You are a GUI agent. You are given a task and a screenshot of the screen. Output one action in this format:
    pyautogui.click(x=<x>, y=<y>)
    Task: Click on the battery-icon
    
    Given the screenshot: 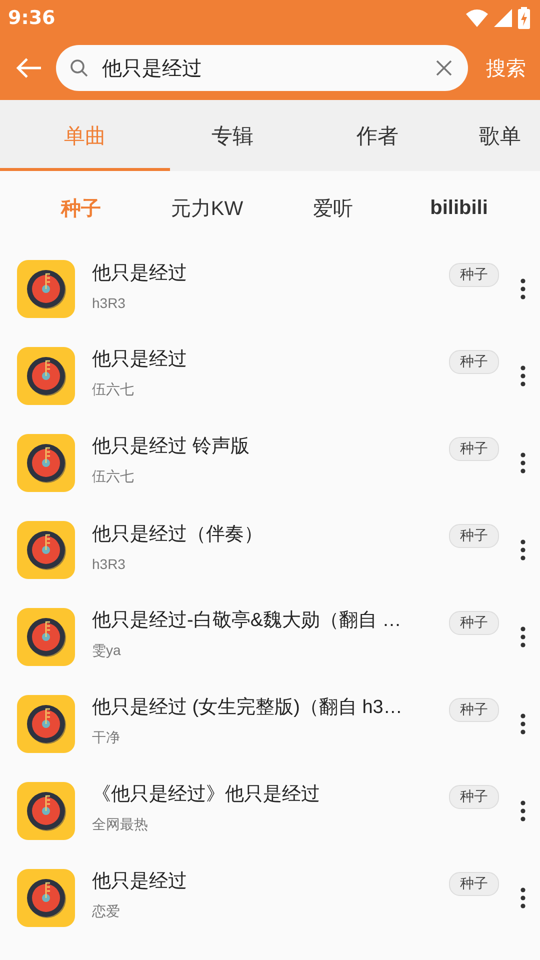 What is the action you would take?
    pyautogui.click(x=524, y=18)
    